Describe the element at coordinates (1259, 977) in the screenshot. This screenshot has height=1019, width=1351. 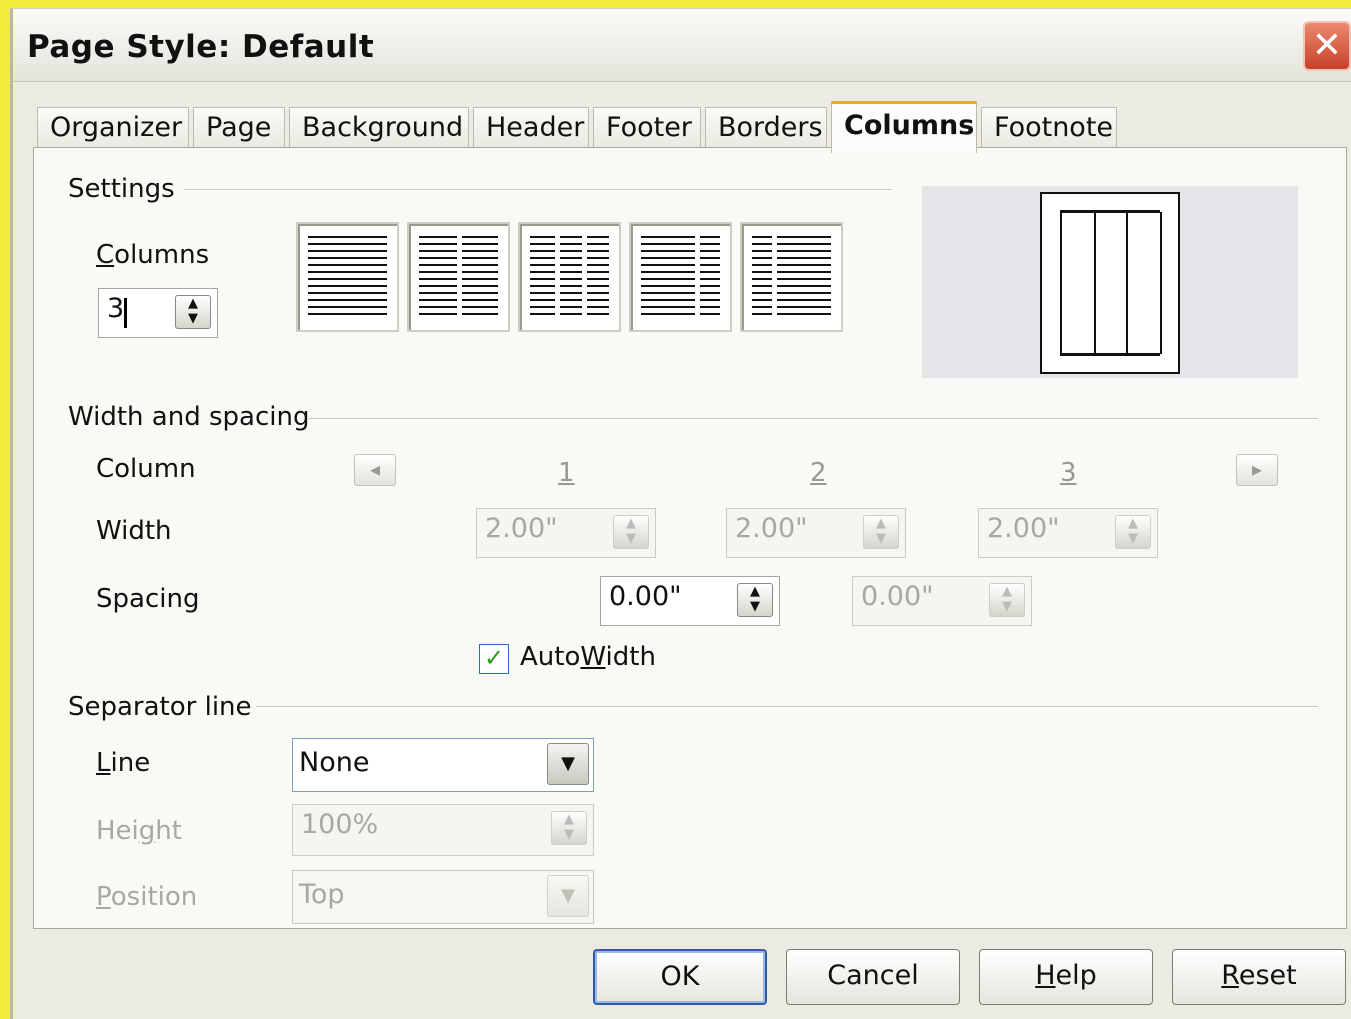
I see `reset-button: Reset` at that location.